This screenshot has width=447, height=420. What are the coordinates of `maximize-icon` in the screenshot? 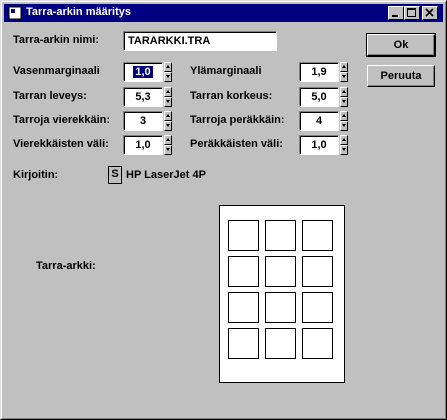 It's located at (411, 12).